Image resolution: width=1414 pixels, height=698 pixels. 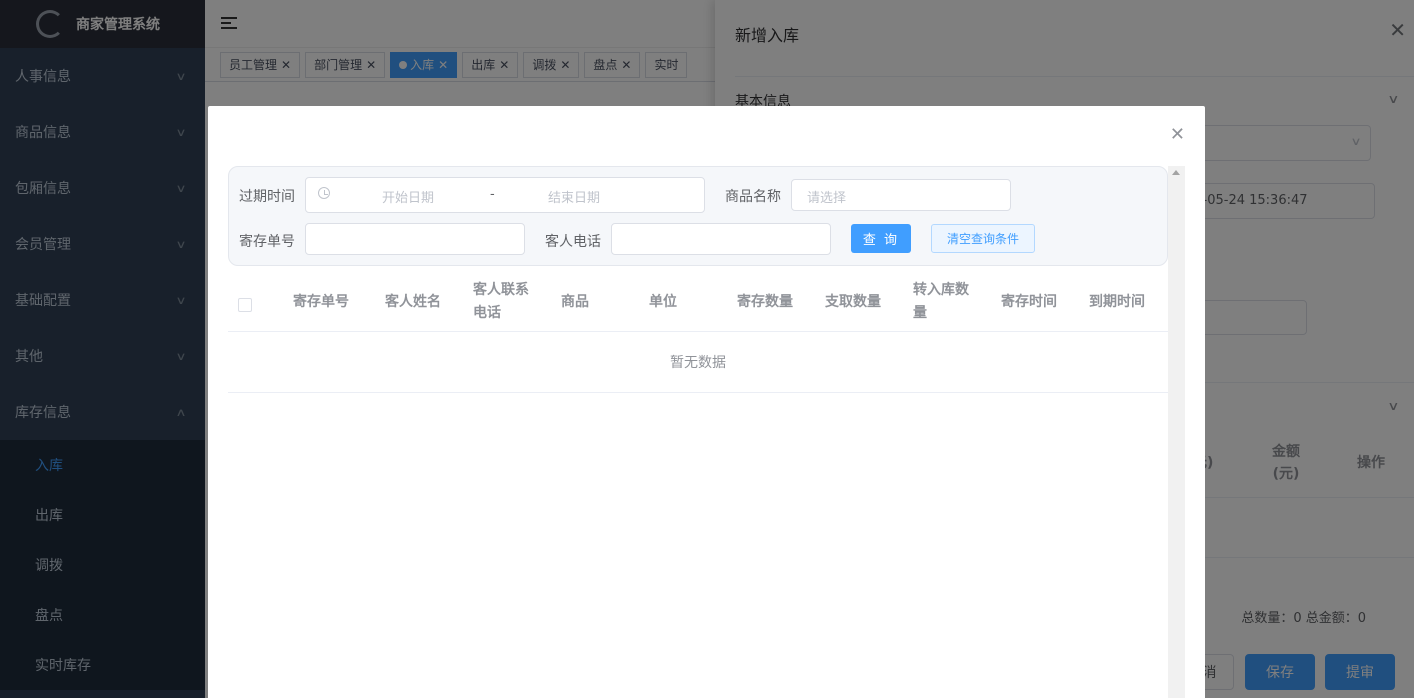 I want to click on close-icon: ✕, so click(x=1177, y=134).